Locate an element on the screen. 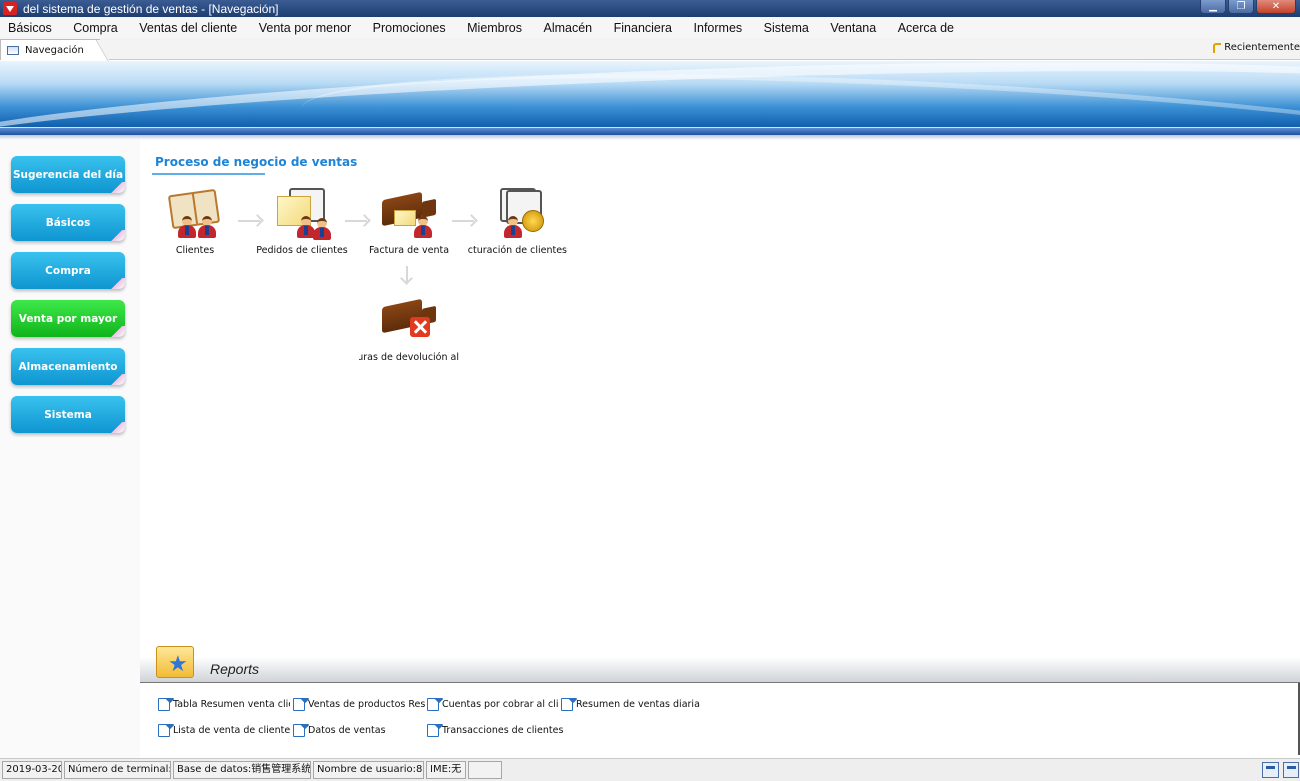 Image resolution: width=1300 pixels, height=781 pixels. sidebar-item-label: Almacenamiento is located at coordinates (68, 366).